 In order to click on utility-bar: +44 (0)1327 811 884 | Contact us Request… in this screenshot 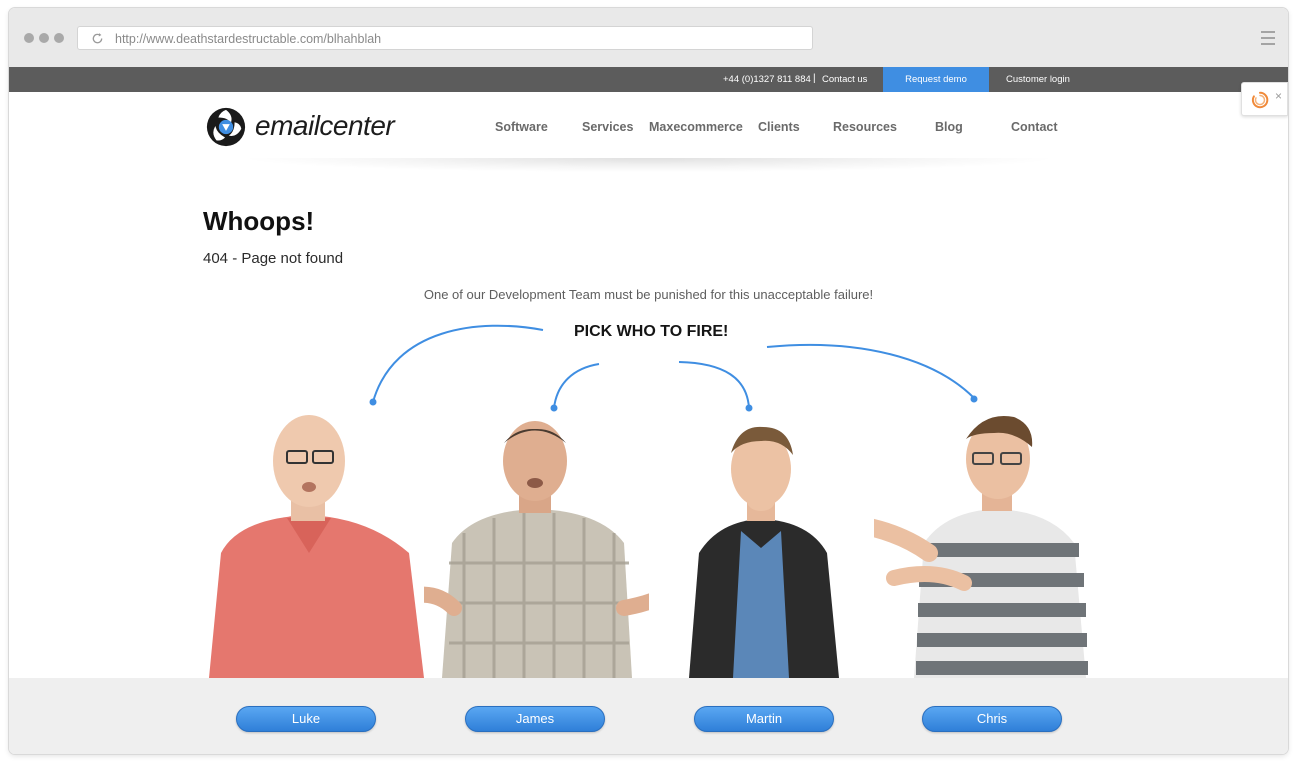, I will do `click(648, 79)`.